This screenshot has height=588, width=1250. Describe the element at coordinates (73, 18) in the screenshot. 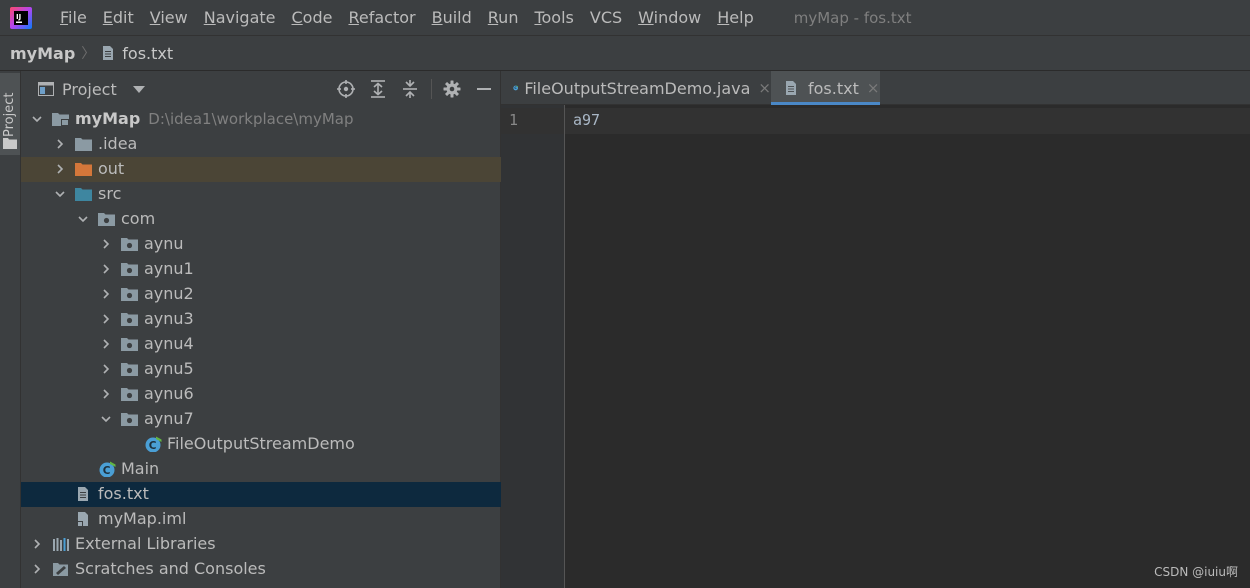

I see `menu-file: File` at that location.